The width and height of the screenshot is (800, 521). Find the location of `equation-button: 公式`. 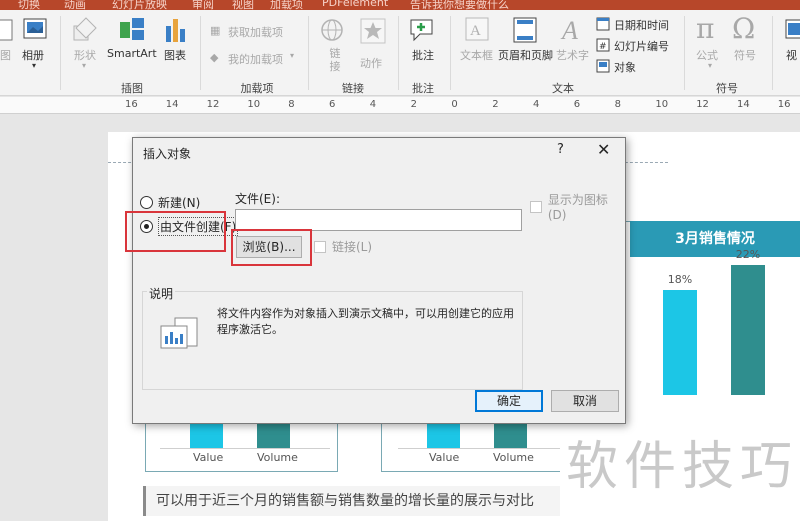

equation-button: 公式 is located at coordinates (707, 55).